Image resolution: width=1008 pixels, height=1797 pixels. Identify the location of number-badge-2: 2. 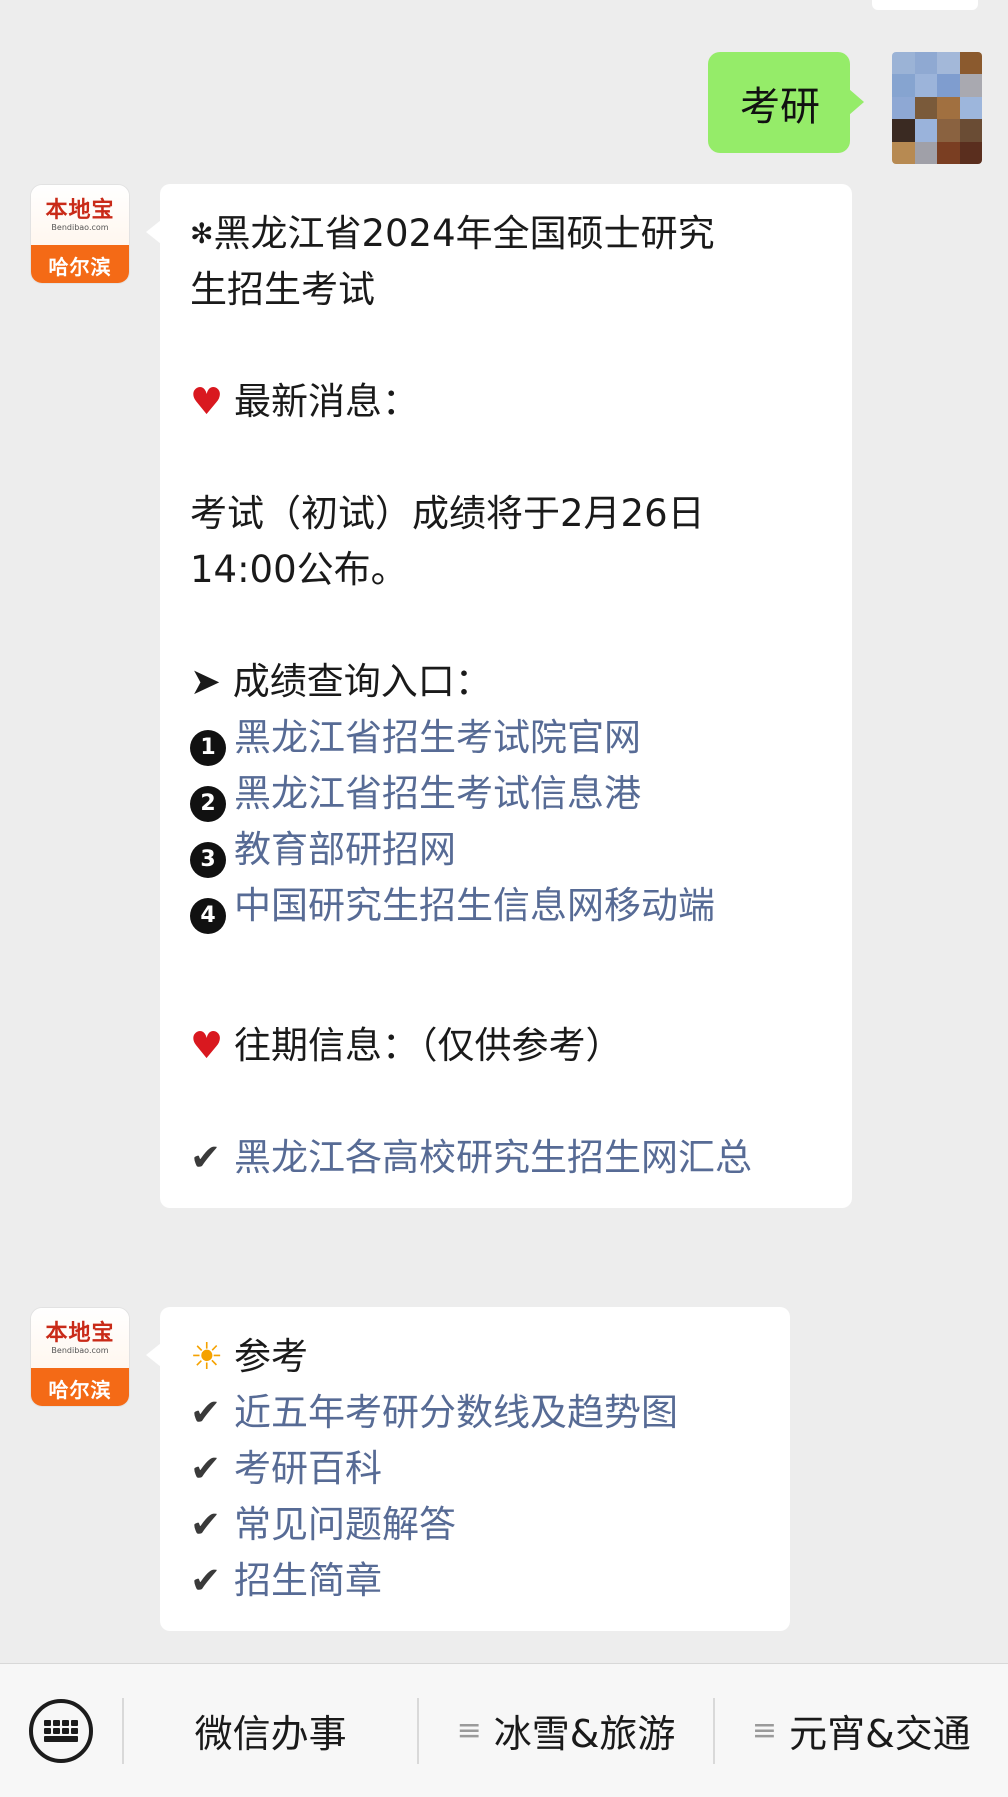
(208, 804).